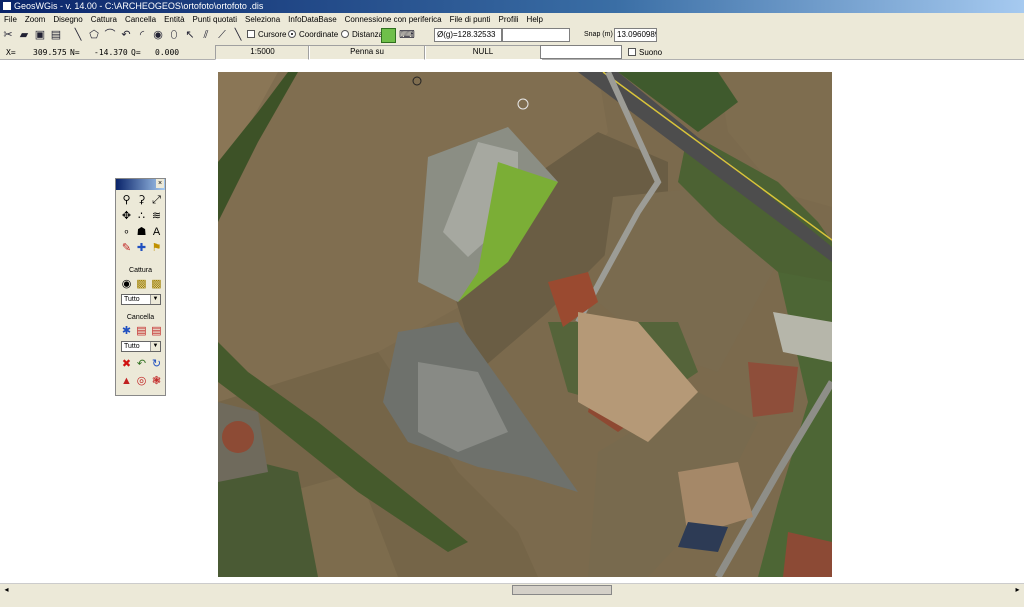 The height and width of the screenshot is (607, 1024). What do you see at coordinates (75, 52) in the screenshot?
I see `n-coord-label: N=` at bounding box center [75, 52].